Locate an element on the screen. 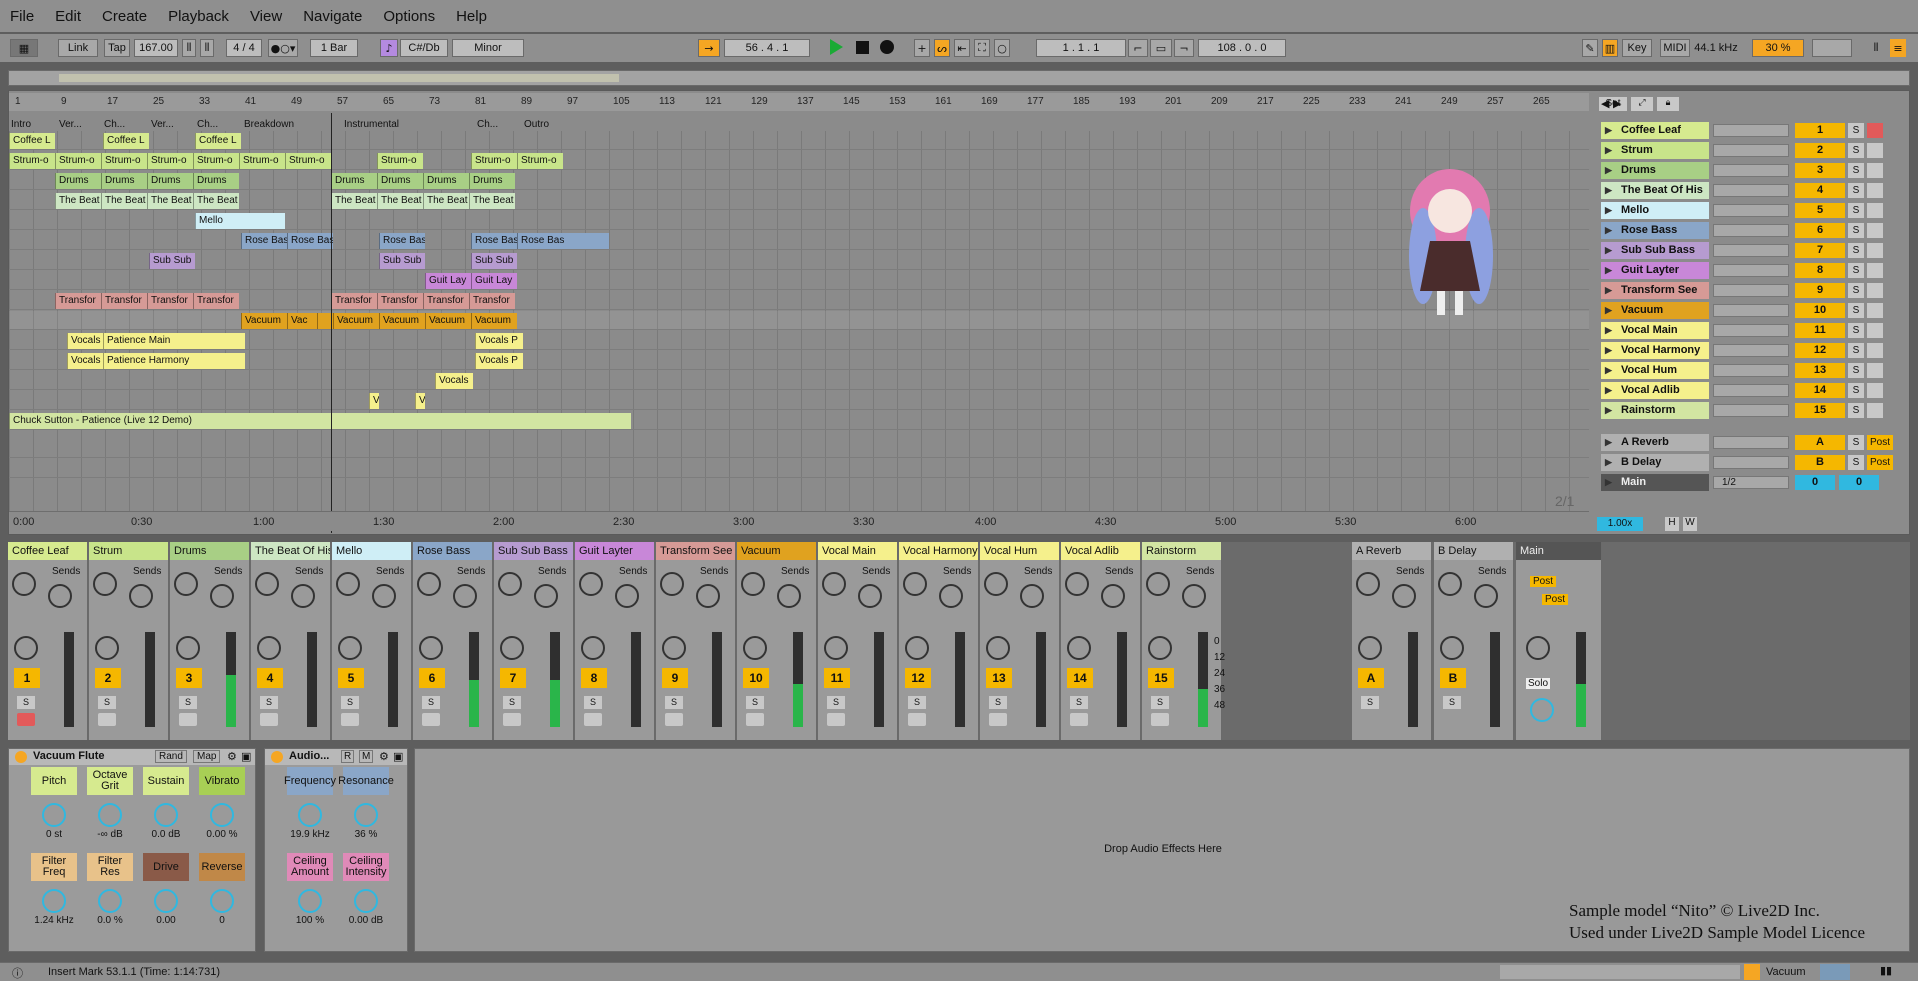 This screenshot has height=981, width=1918. track-name: A Reverb is located at coordinates (1655, 442).